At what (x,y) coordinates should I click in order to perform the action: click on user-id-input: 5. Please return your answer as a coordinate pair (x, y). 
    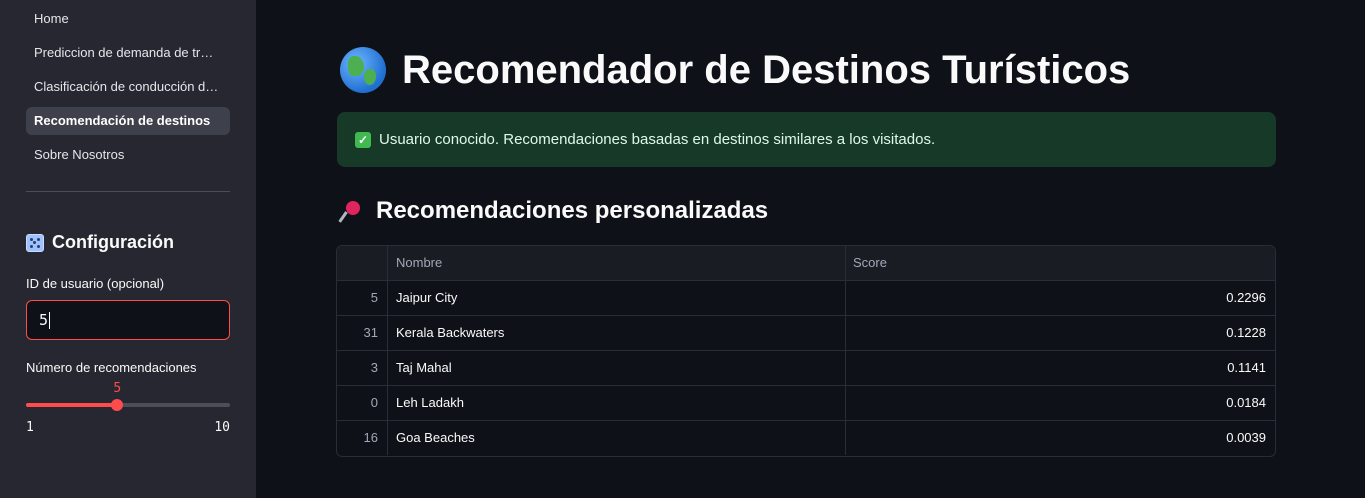
    Looking at the image, I should click on (128, 320).